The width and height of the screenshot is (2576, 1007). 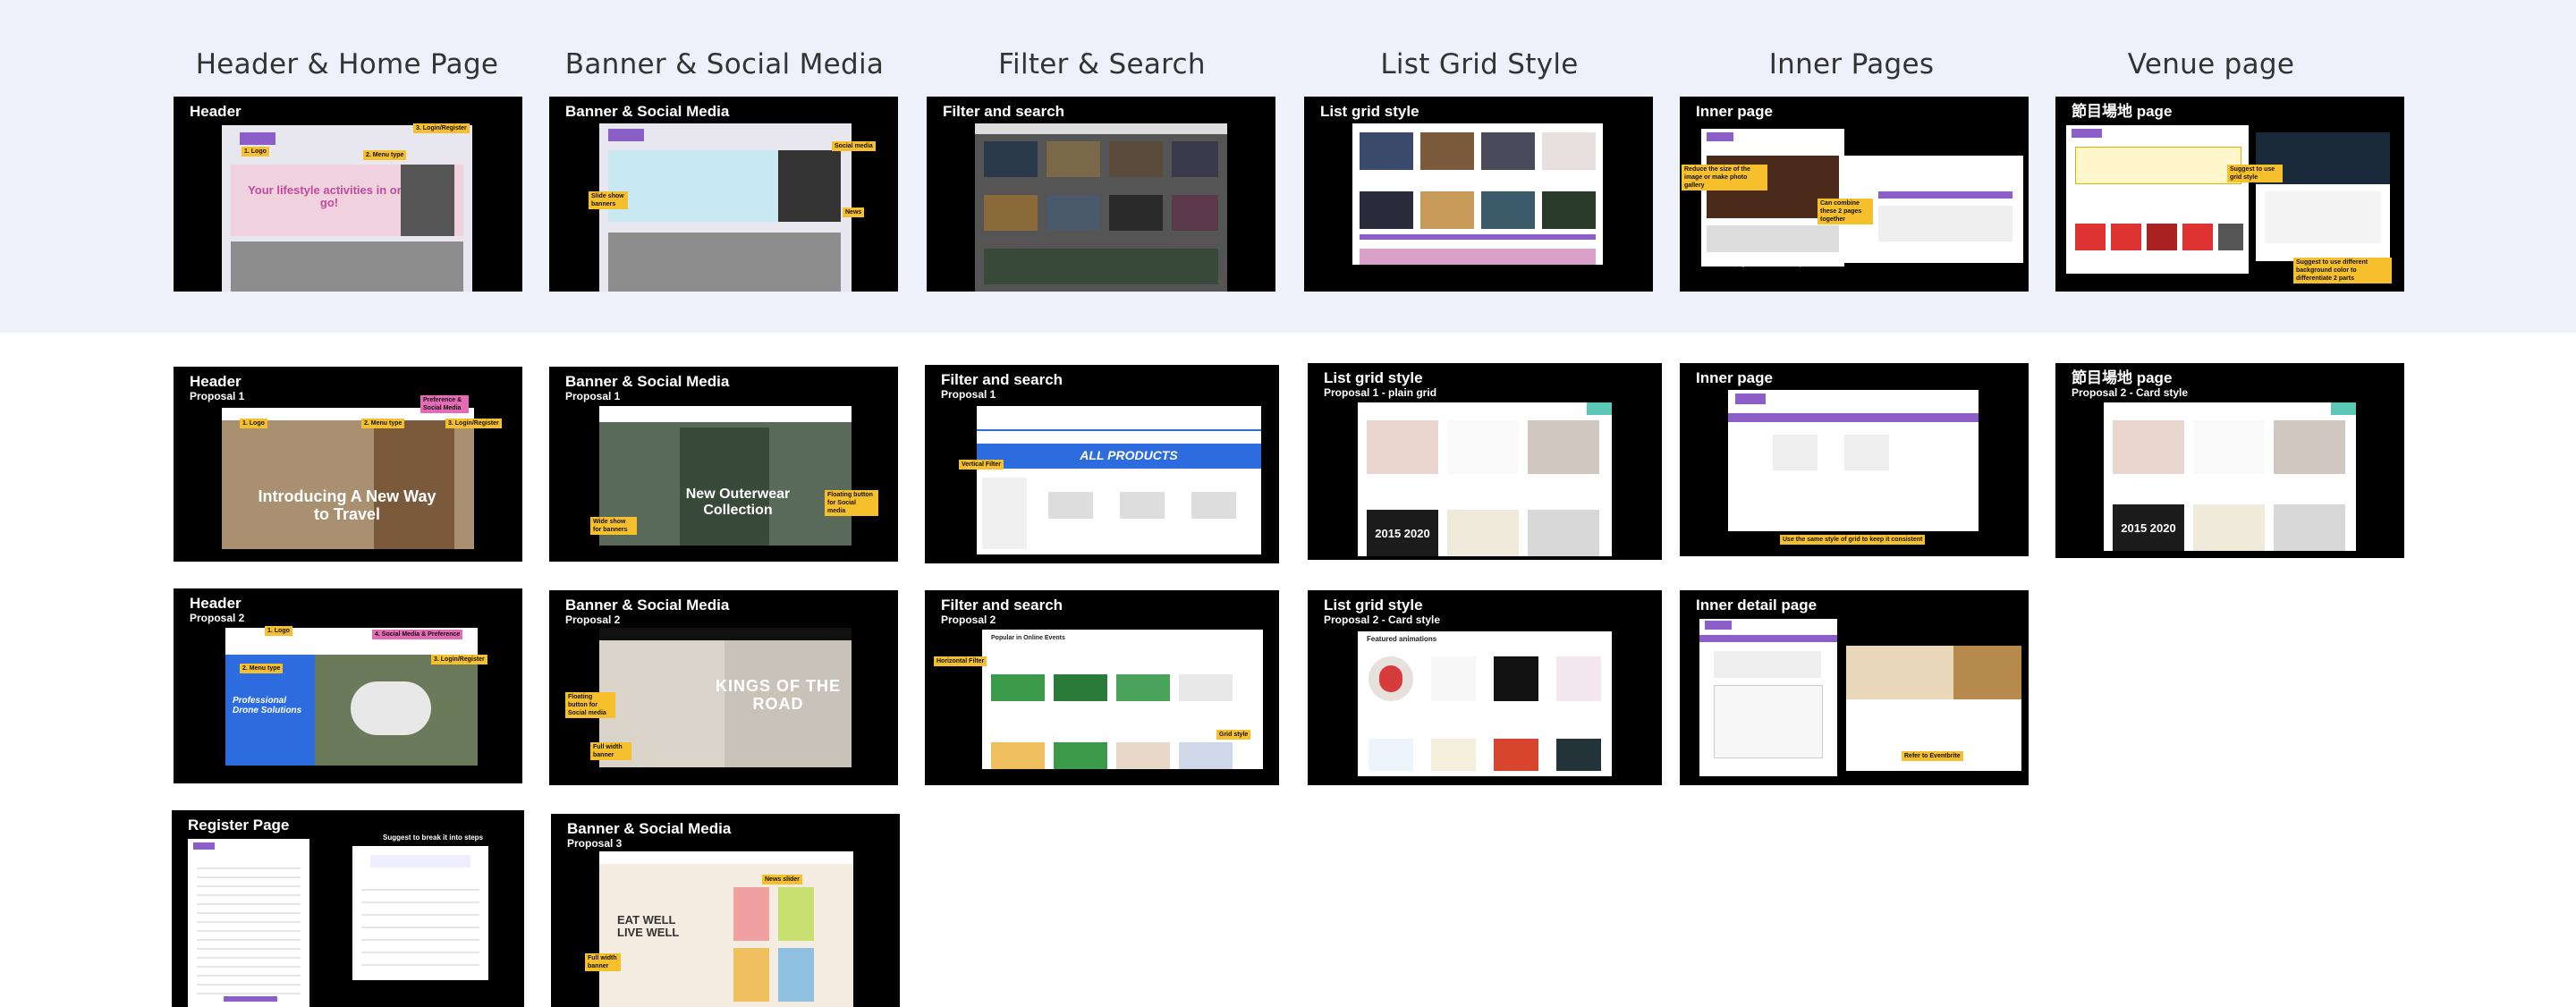 What do you see at coordinates (608, 200) in the screenshot?
I see `annotation-tag: Slide show banners` at bounding box center [608, 200].